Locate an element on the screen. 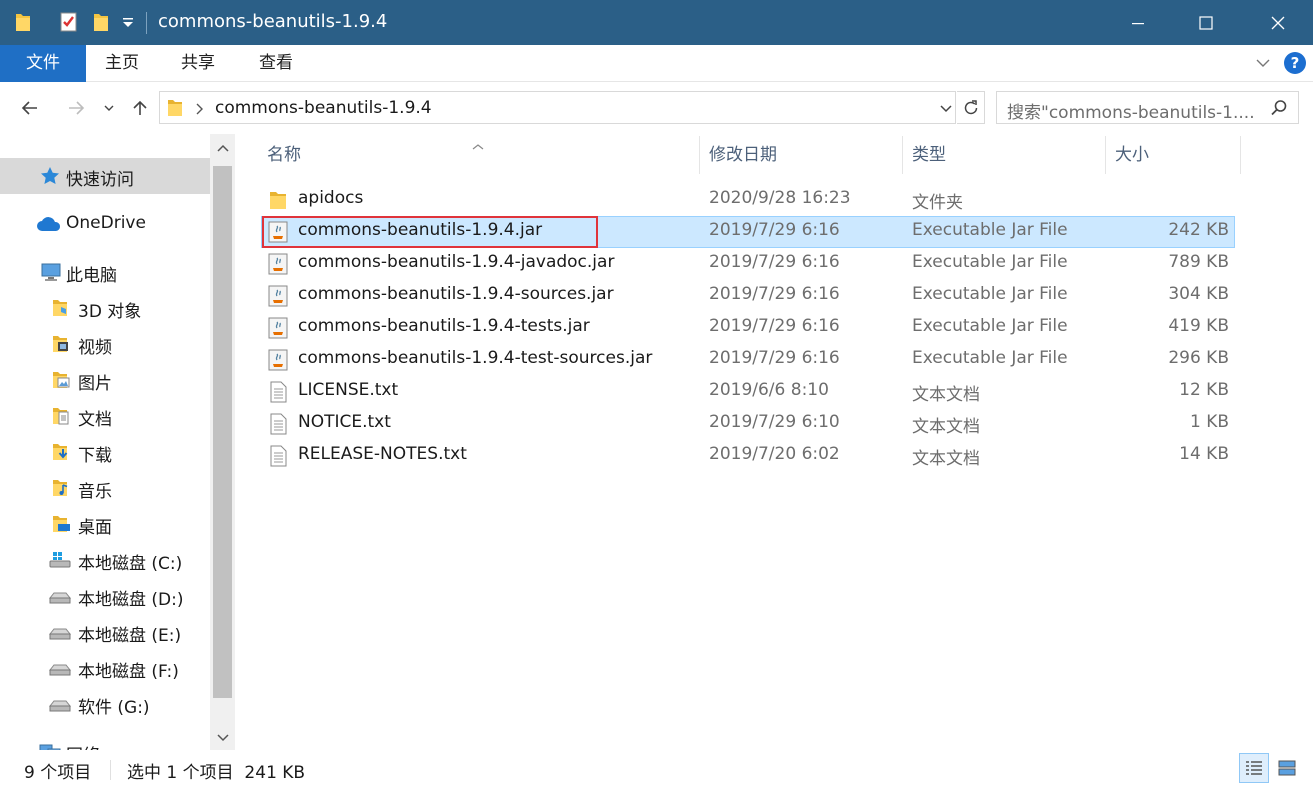 The image size is (1313, 787). folder-documents-icon is located at coordinates (62, 418).